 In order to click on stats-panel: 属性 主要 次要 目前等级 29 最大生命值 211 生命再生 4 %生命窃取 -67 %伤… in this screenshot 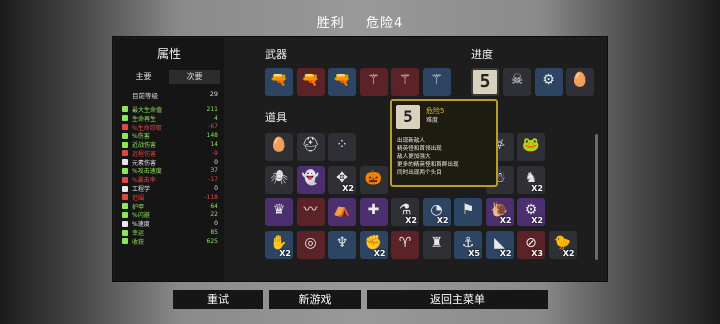, I will do `click(169, 159)`.